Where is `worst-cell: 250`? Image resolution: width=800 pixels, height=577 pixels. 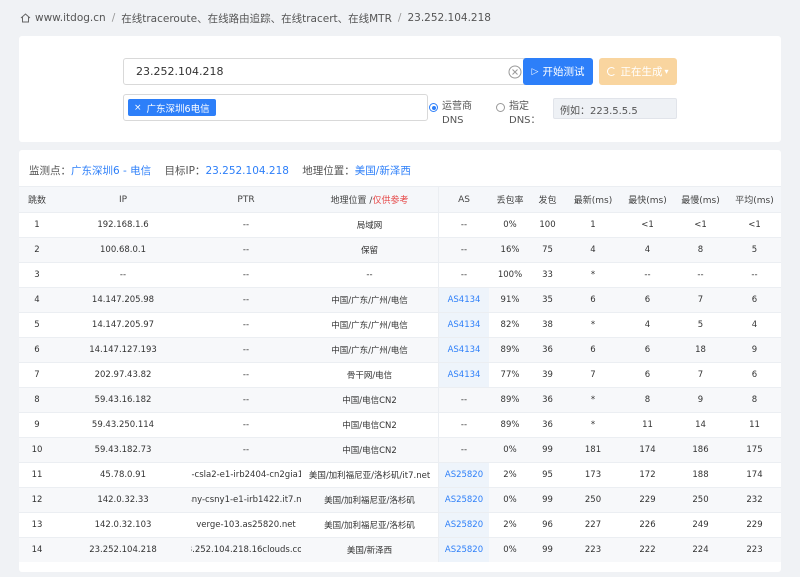 worst-cell: 250 is located at coordinates (700, 500).